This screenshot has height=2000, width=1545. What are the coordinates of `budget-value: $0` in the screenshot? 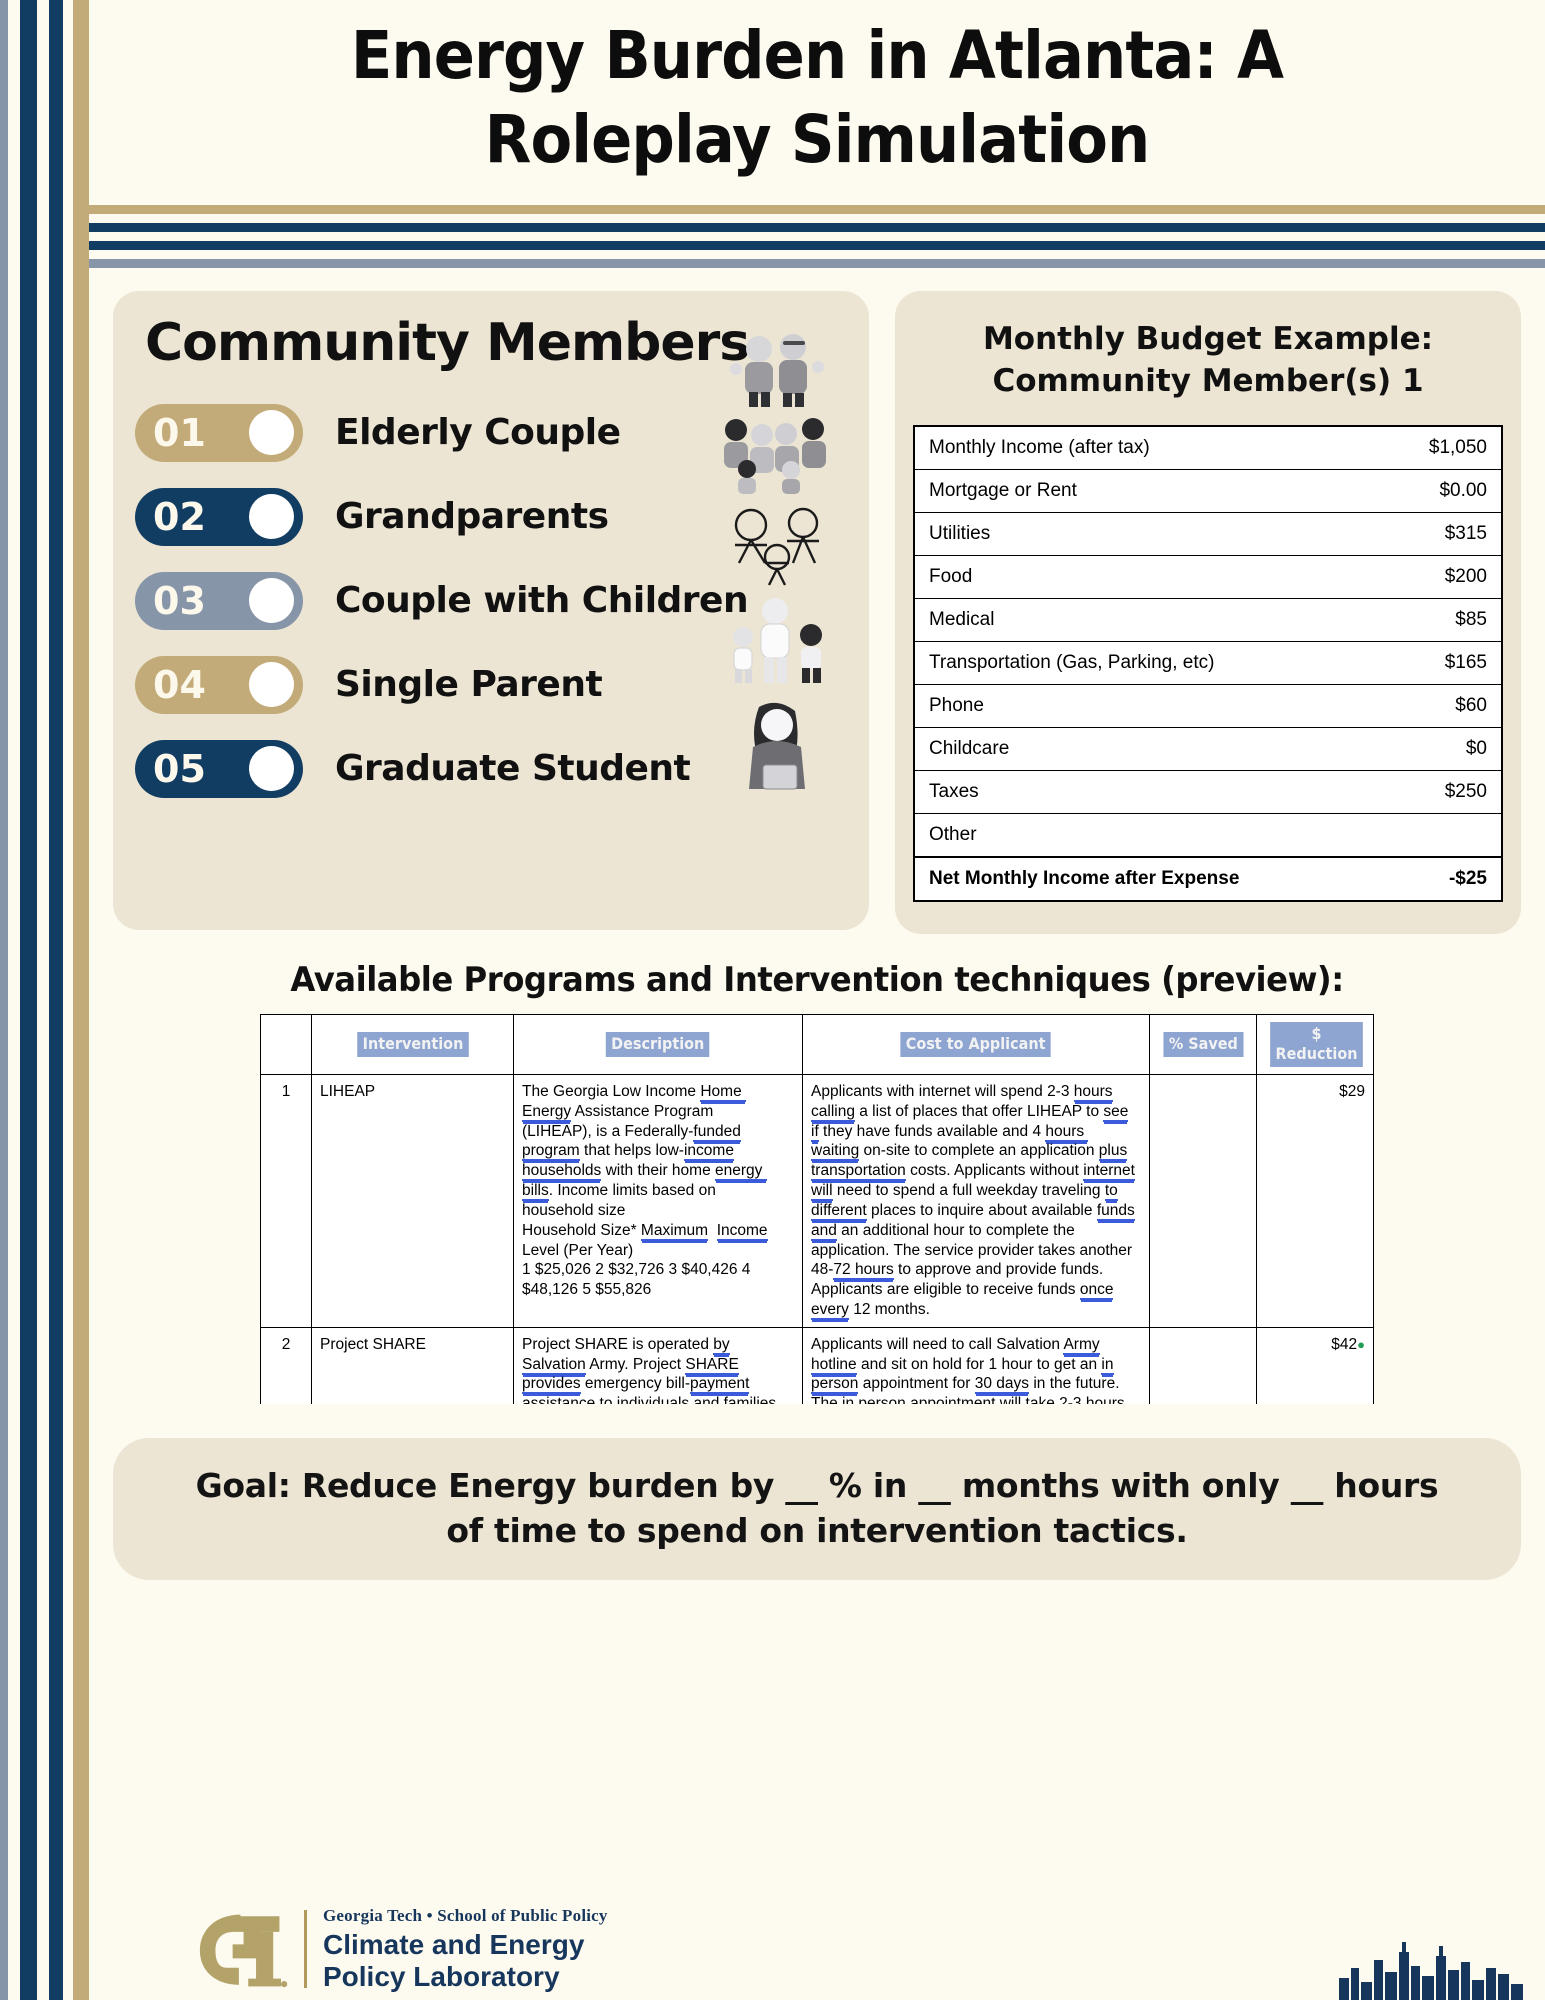 It's located at (1441, 748).